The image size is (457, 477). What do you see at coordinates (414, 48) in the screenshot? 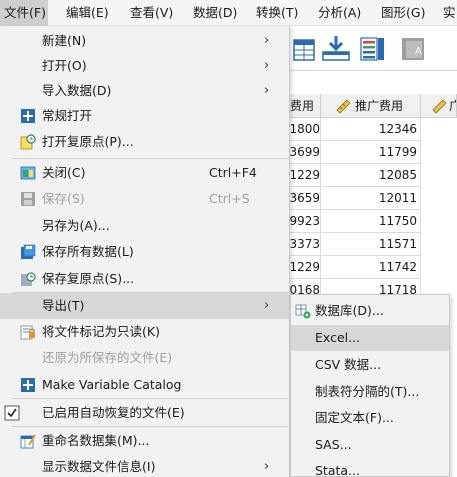
I see `split-file-icon: A` at bounding box center [414, 48].